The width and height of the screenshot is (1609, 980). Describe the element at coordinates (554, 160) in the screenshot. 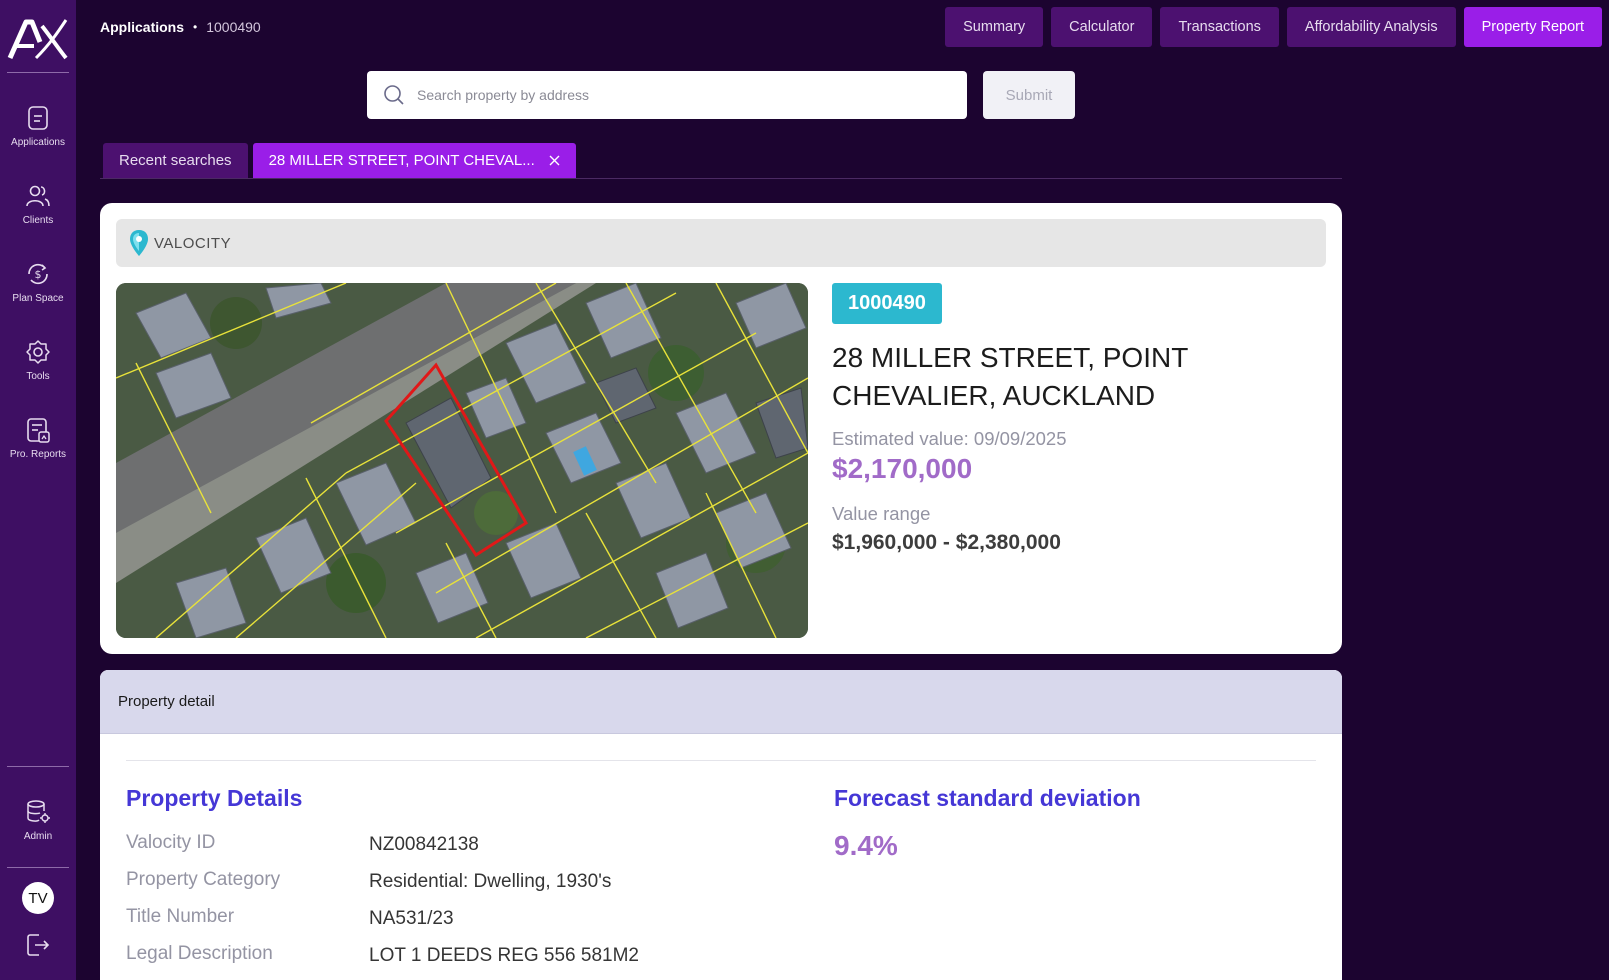

I see `close-icon` at that location.